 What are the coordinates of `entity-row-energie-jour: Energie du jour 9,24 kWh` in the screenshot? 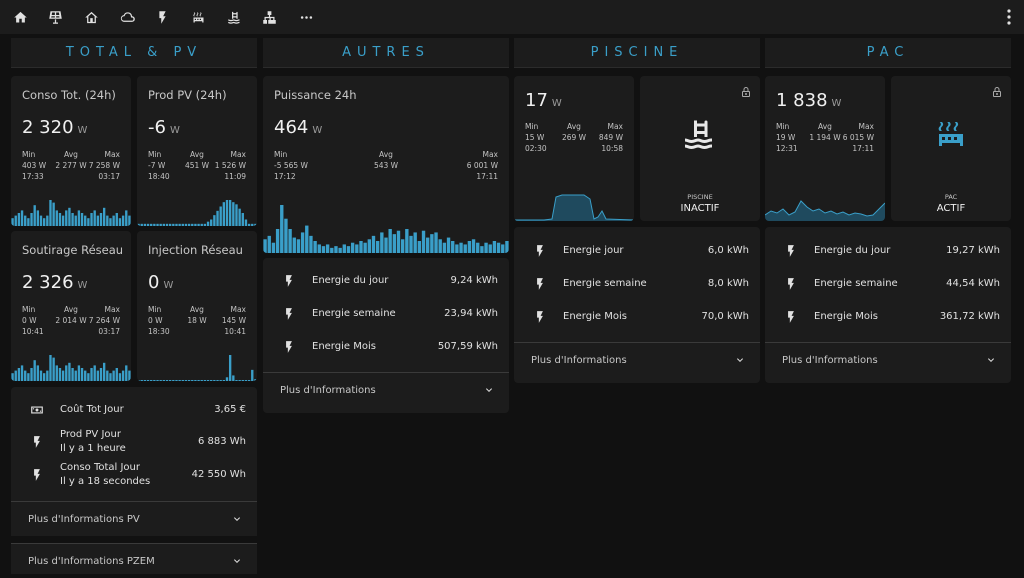 It's located at (386, 280).